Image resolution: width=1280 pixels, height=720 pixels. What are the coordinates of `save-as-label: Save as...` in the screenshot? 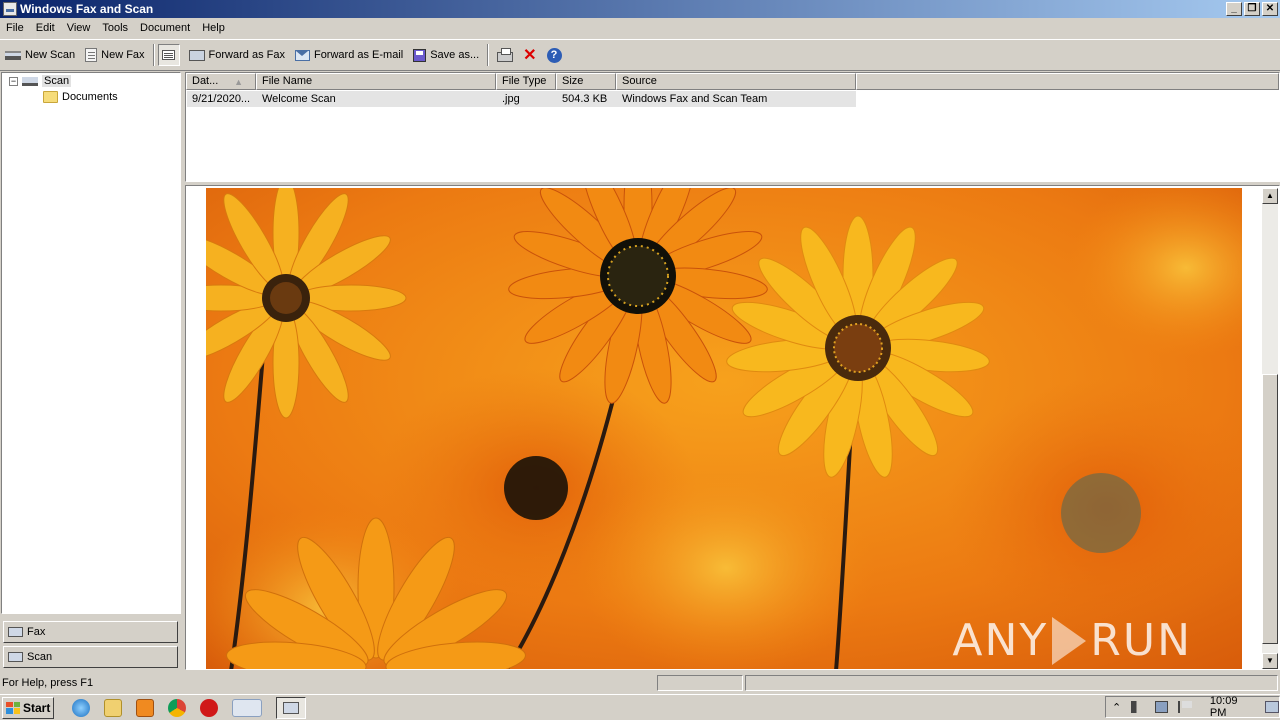 It's located at (455, 55).